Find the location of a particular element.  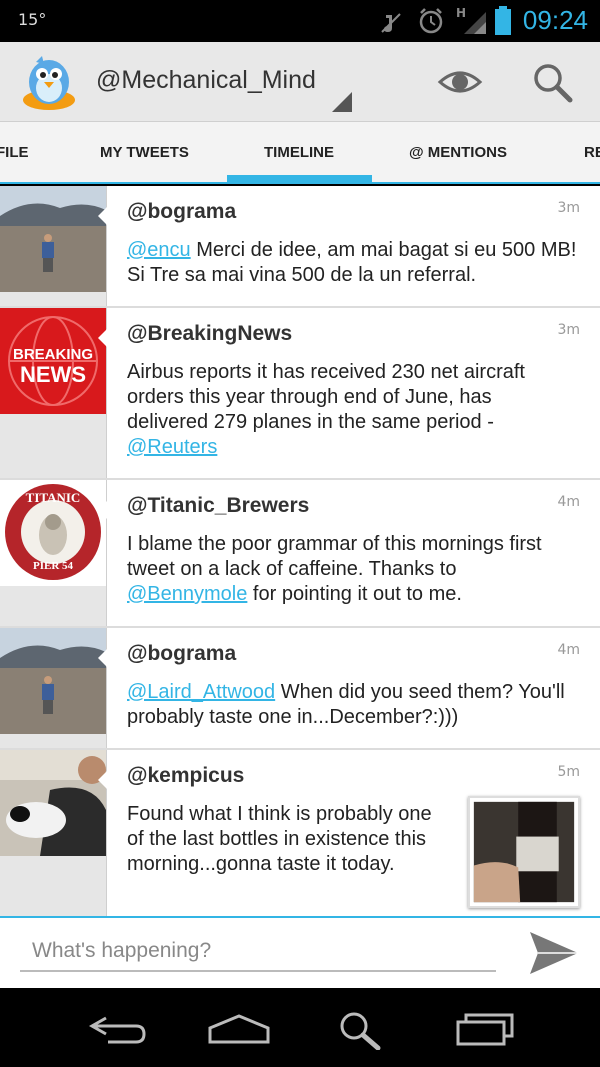

mention-link: @Bennymole is located at coordinates (187, 594).